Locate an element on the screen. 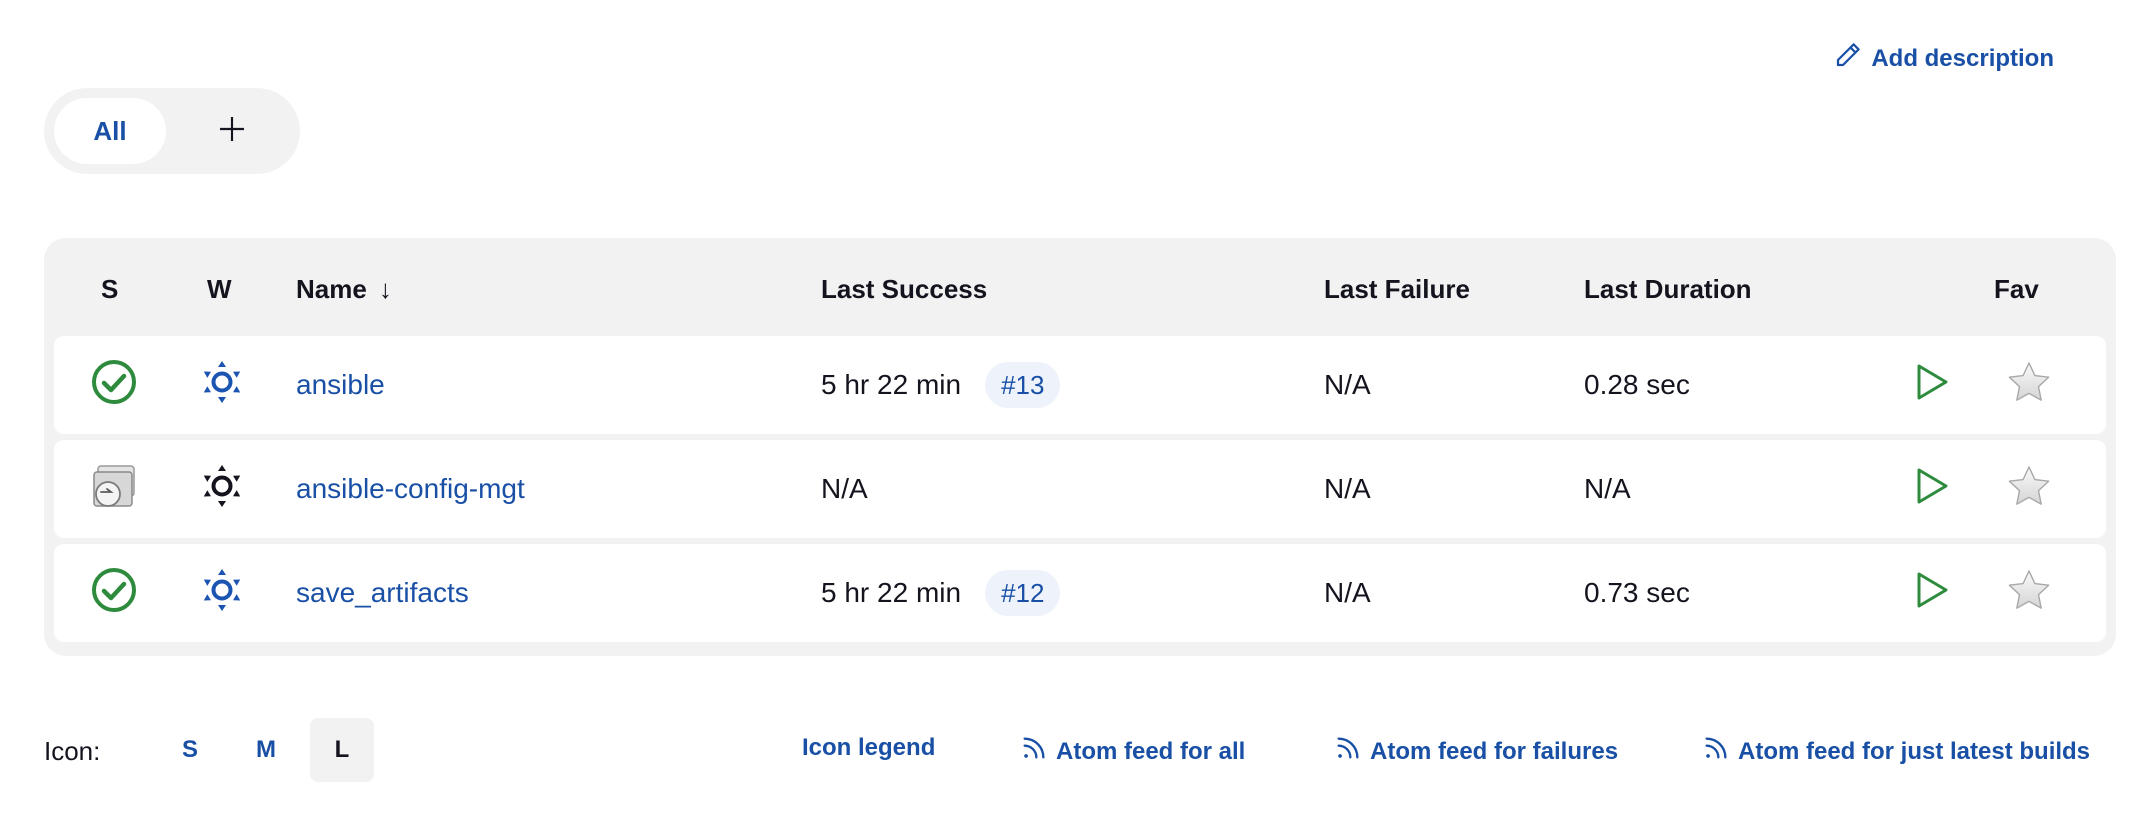 The image size is (2138, 834). job-link: ansible-config-mgt is located at coordinates (410, 489).